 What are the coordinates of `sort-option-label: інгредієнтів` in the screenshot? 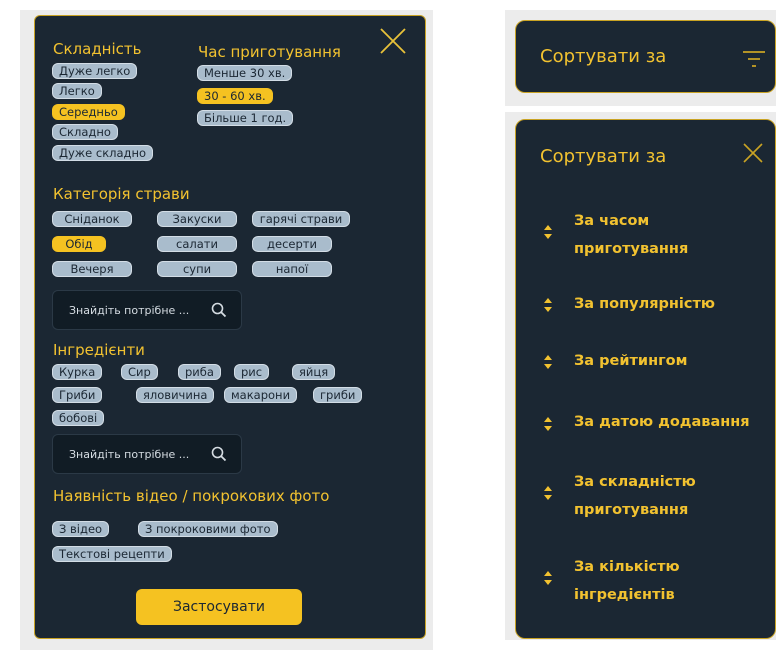 It's located at (624, 595).